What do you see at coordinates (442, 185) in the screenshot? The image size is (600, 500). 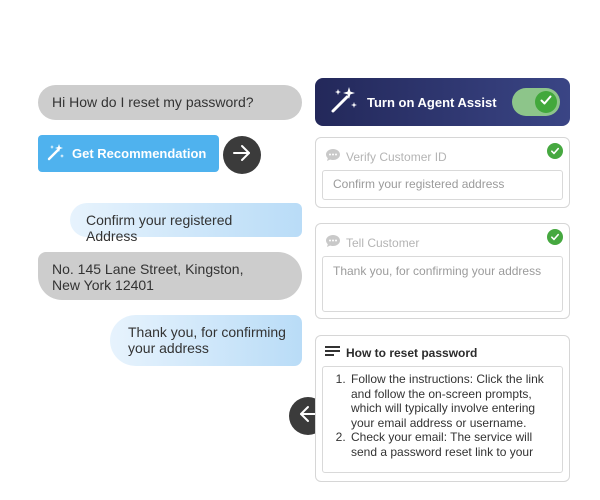 I see `verify-customer-field: Confirm your registered address` at bounding box center [442, 185].